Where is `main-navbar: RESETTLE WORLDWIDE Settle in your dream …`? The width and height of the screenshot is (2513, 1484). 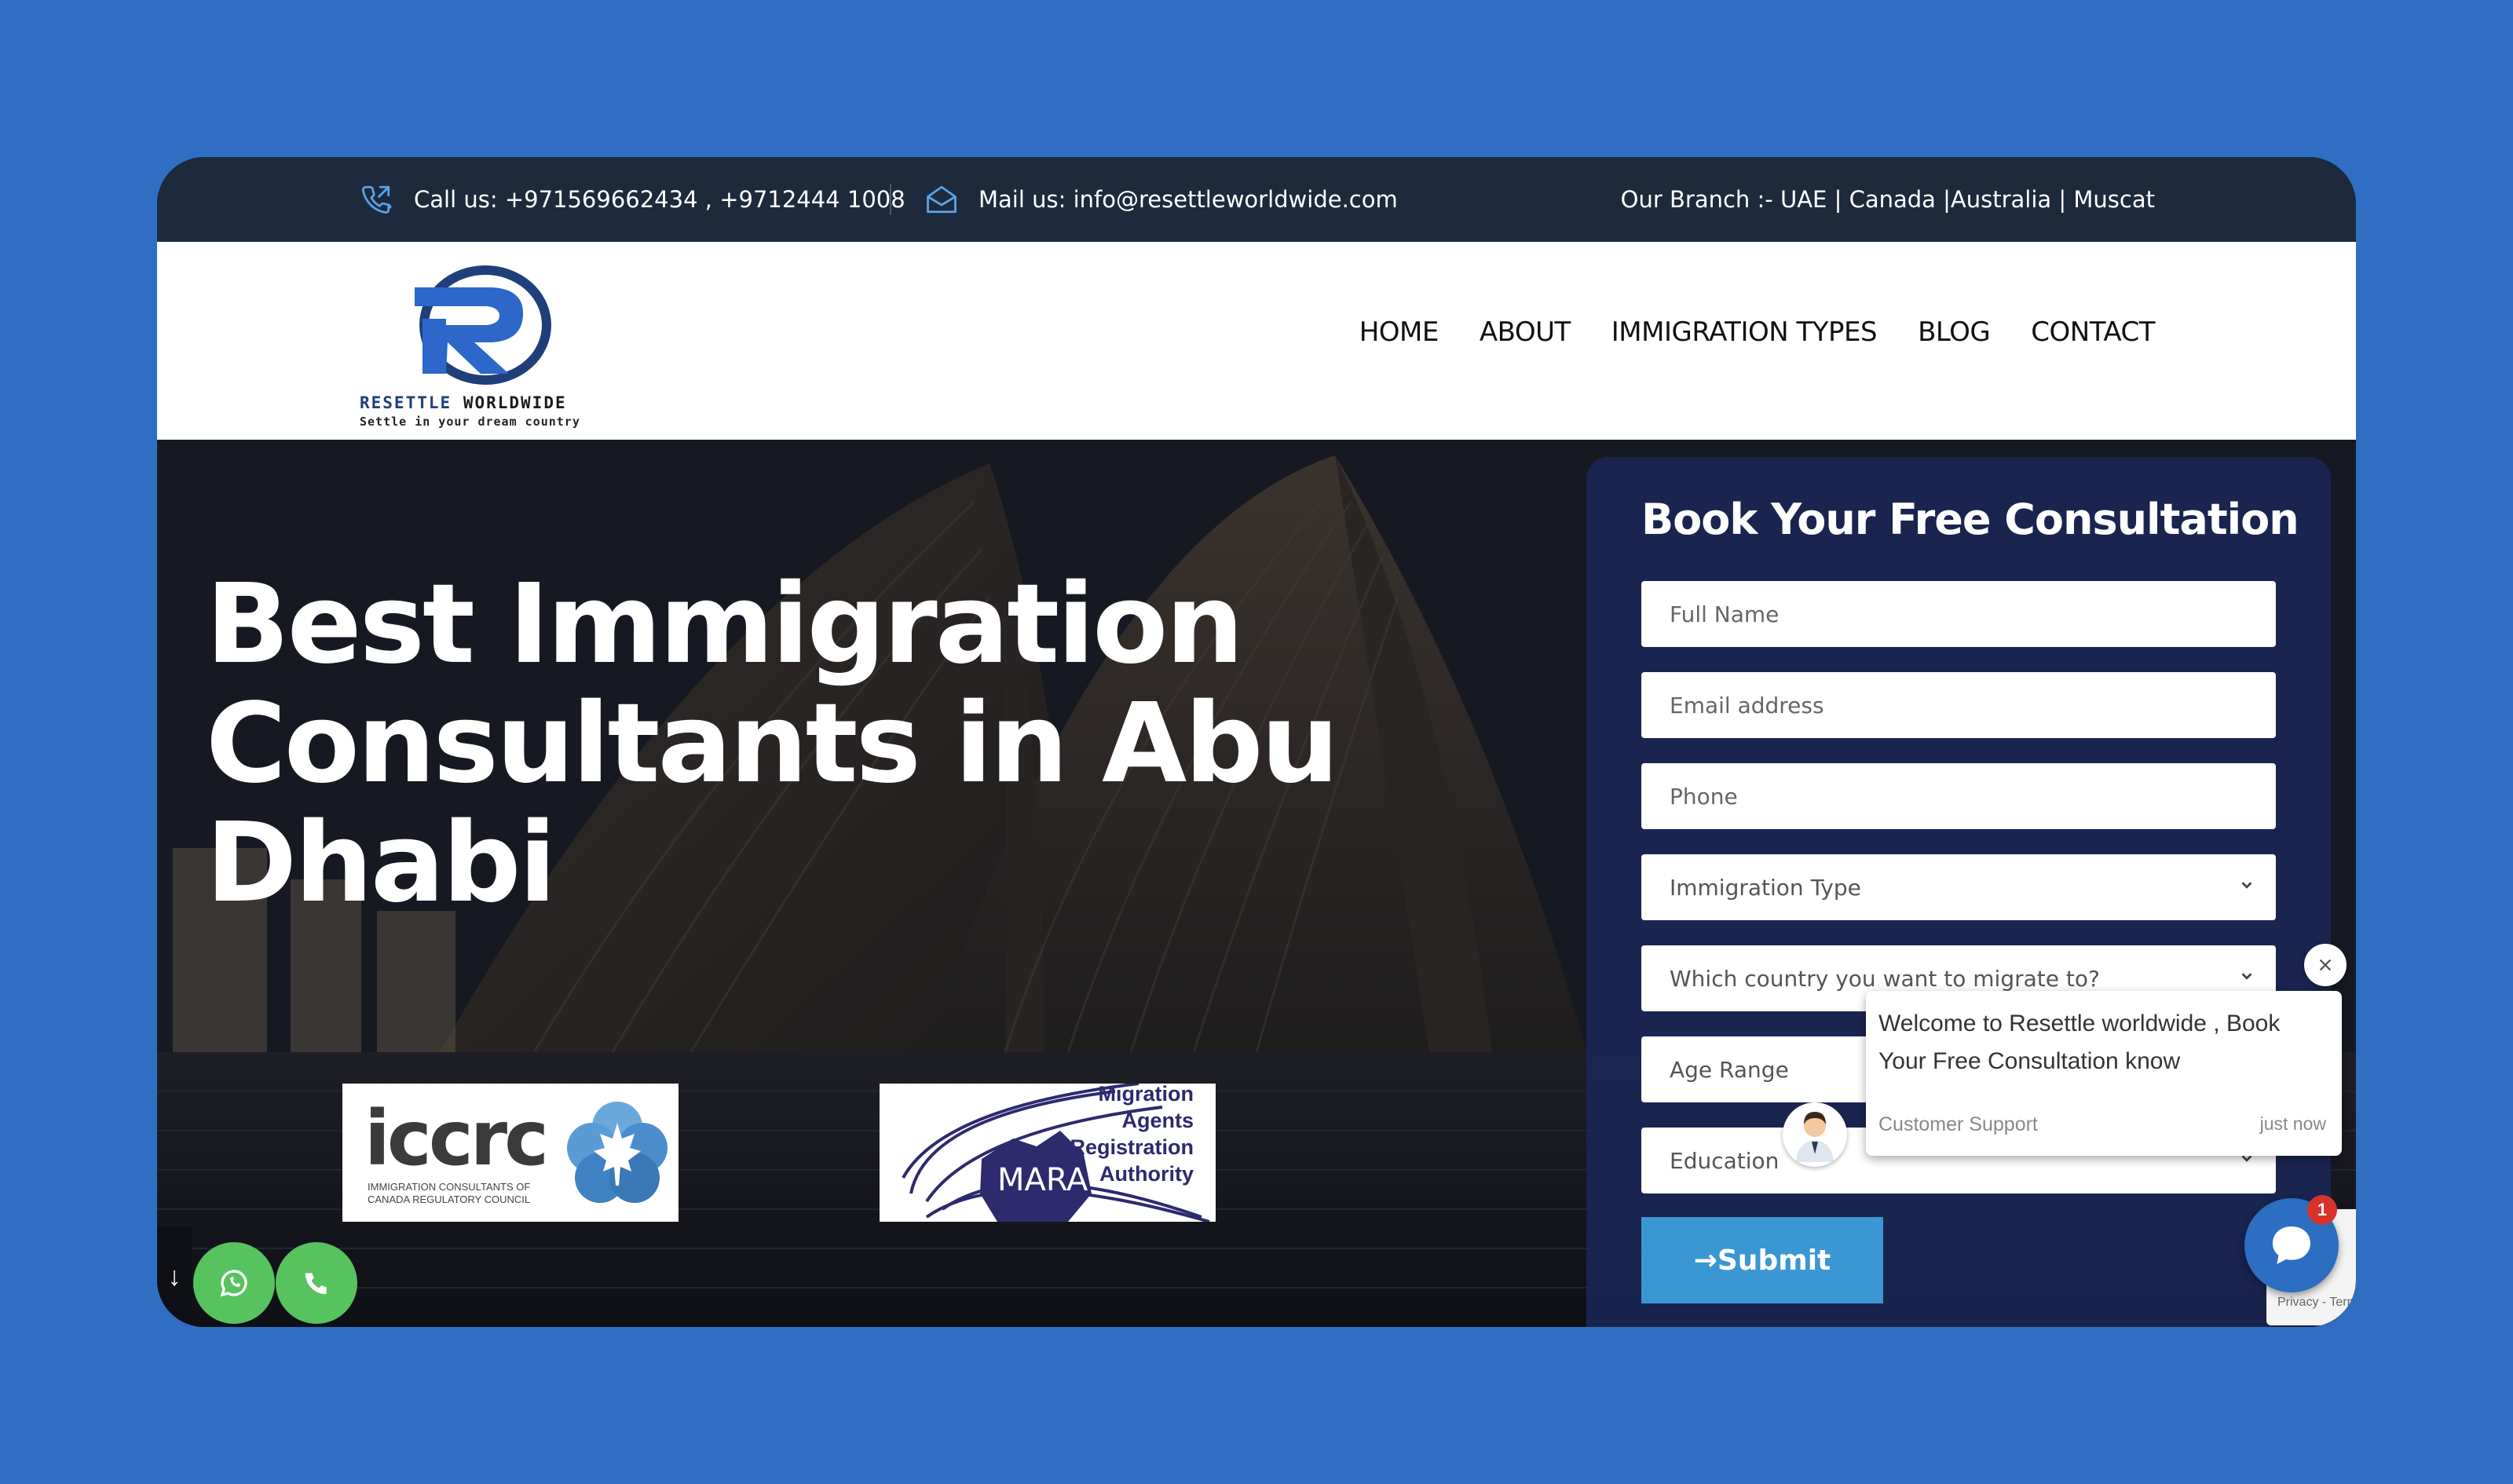
main-navbar: RESETTLE WORLDWIDE Settle in your dream … is located at coordinates (1256, 341).